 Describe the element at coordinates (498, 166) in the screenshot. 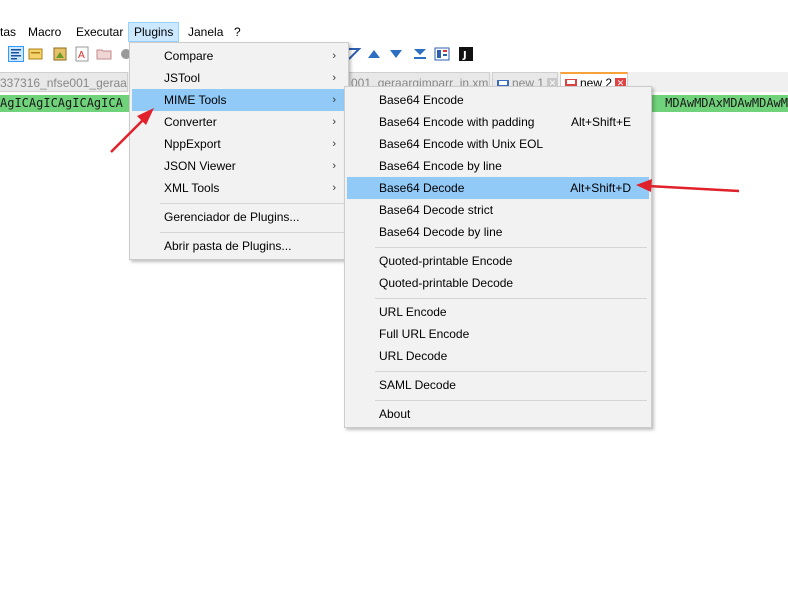

I see `menu-item-base64-encode-by-line: Base64 Encode by line` at that location.